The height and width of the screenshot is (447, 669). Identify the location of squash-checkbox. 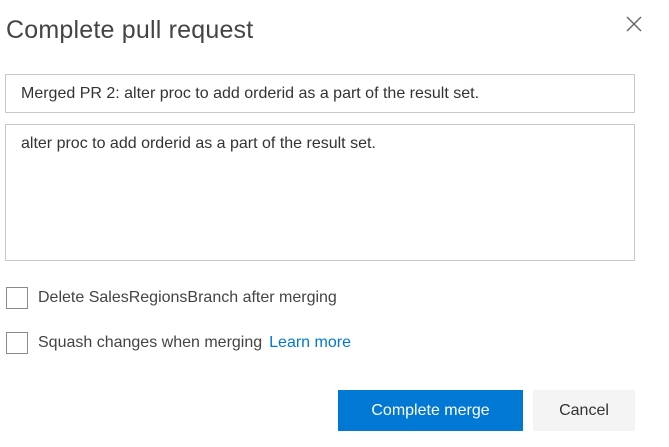
(17, 343).